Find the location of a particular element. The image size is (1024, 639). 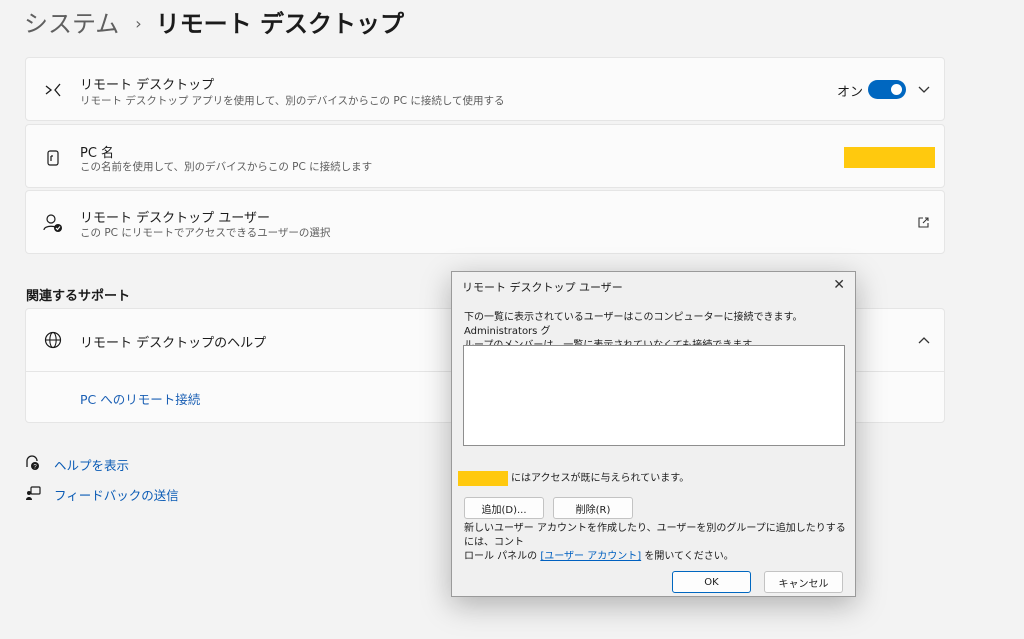

account-name-redaction is located at coordinates (483, 478).